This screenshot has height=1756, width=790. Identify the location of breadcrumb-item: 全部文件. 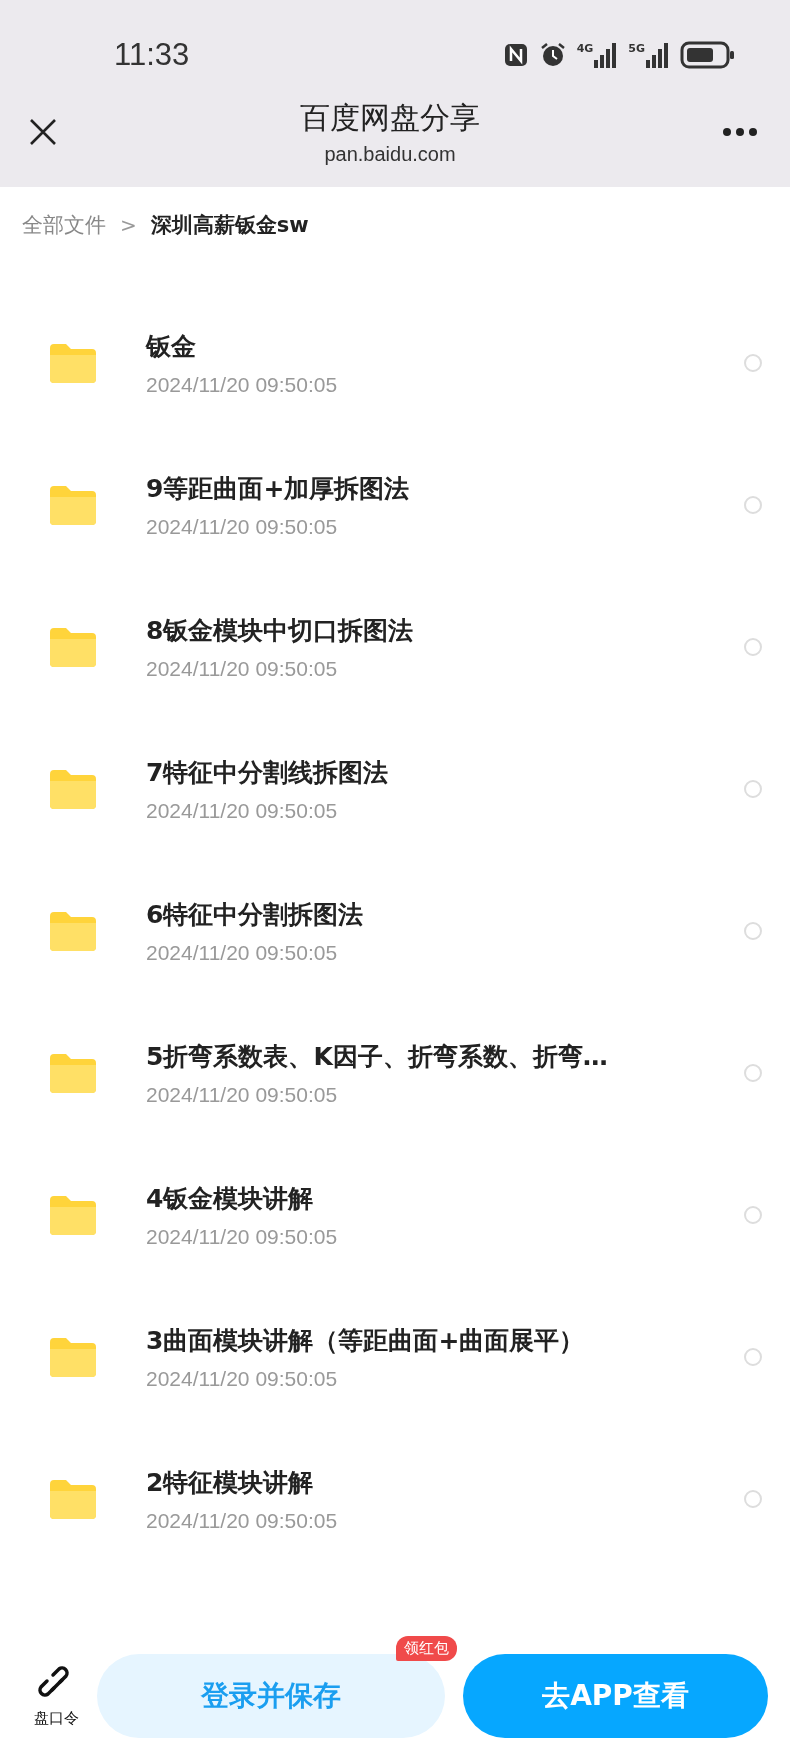
(64, 225).